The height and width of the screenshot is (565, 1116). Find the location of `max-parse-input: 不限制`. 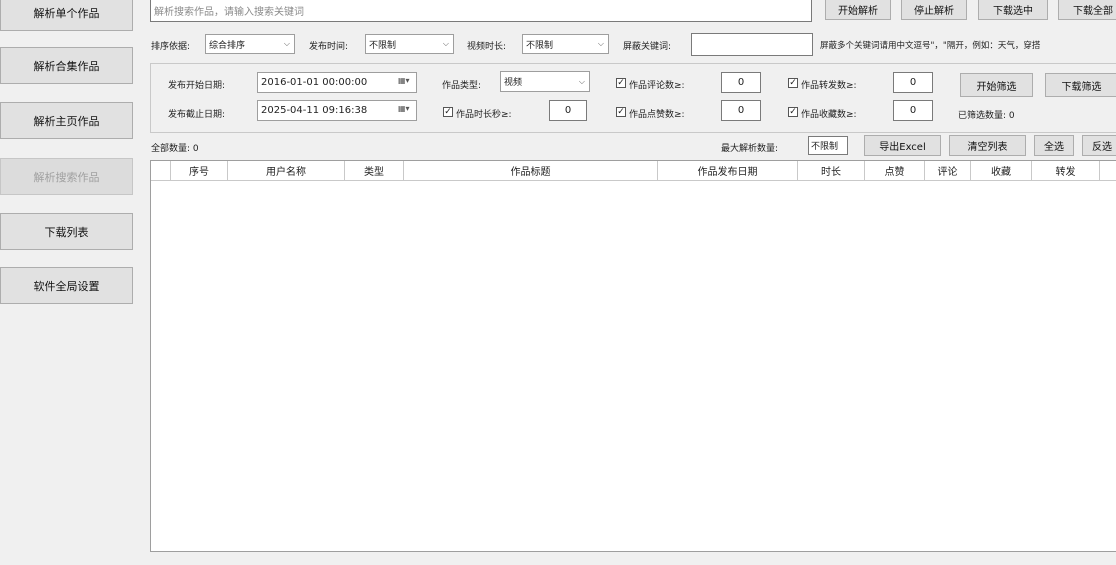

max-parse-input: 不限制 is located at coordinates (828, 145).